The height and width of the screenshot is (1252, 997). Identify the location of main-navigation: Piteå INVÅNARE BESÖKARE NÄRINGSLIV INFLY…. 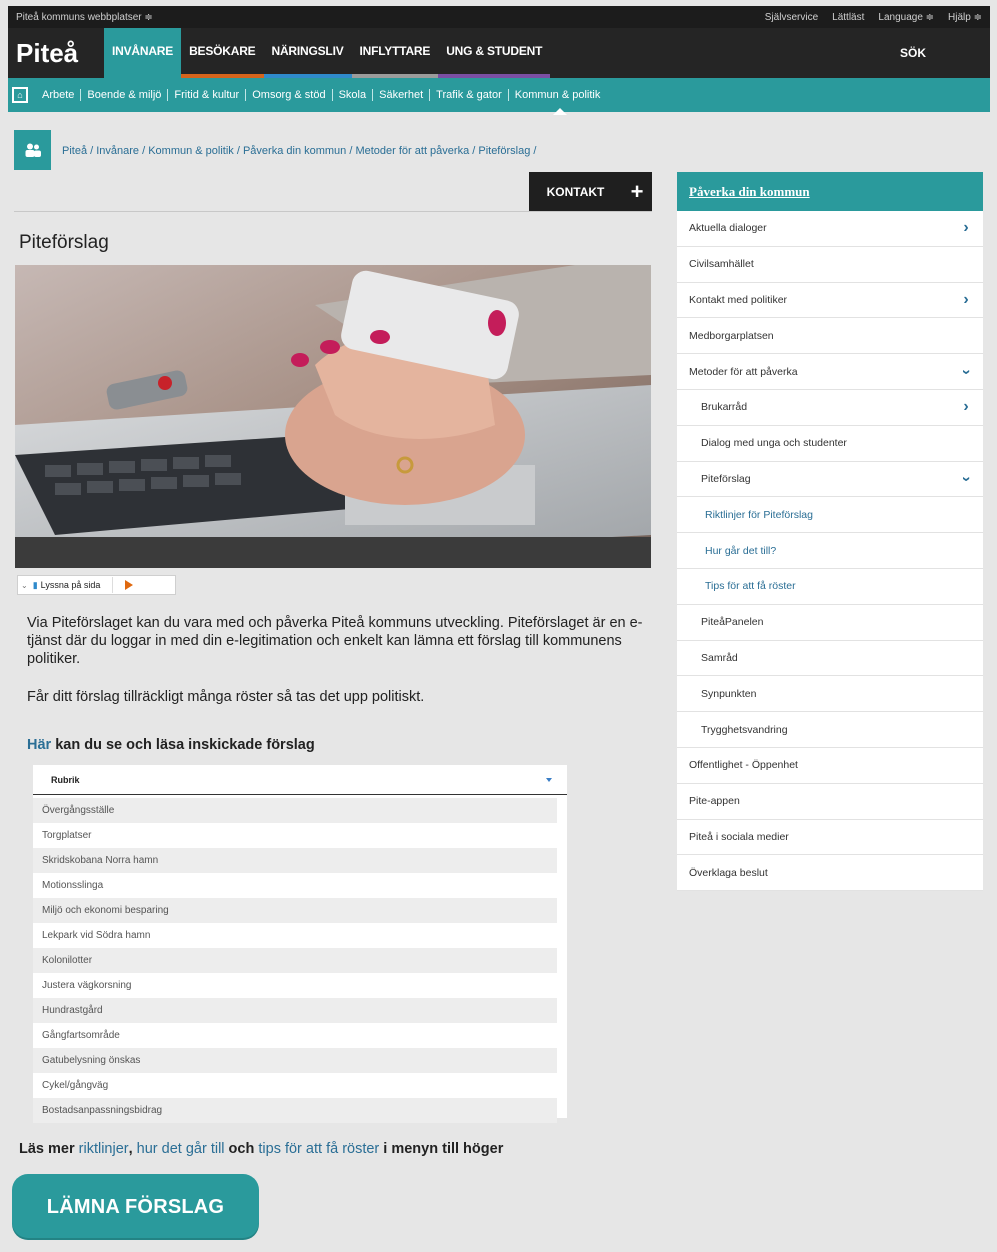
(499, 53).